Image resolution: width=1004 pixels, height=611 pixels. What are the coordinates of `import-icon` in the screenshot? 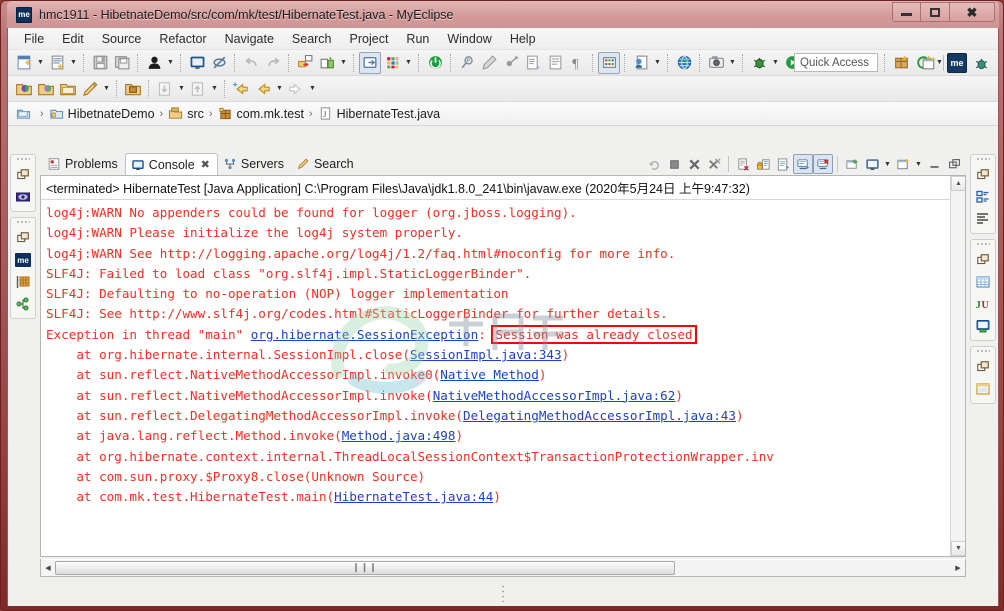 It's located at (305, 63).